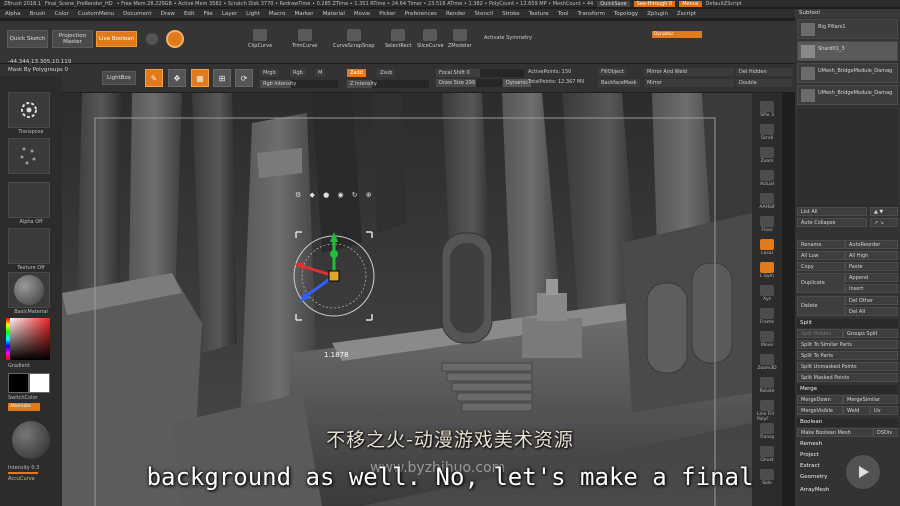 This screenshot has width=900, height=506. Describe the element at coordinates (356, 73) in the screenshot. I see `zadd-button: Zadd` at that location.